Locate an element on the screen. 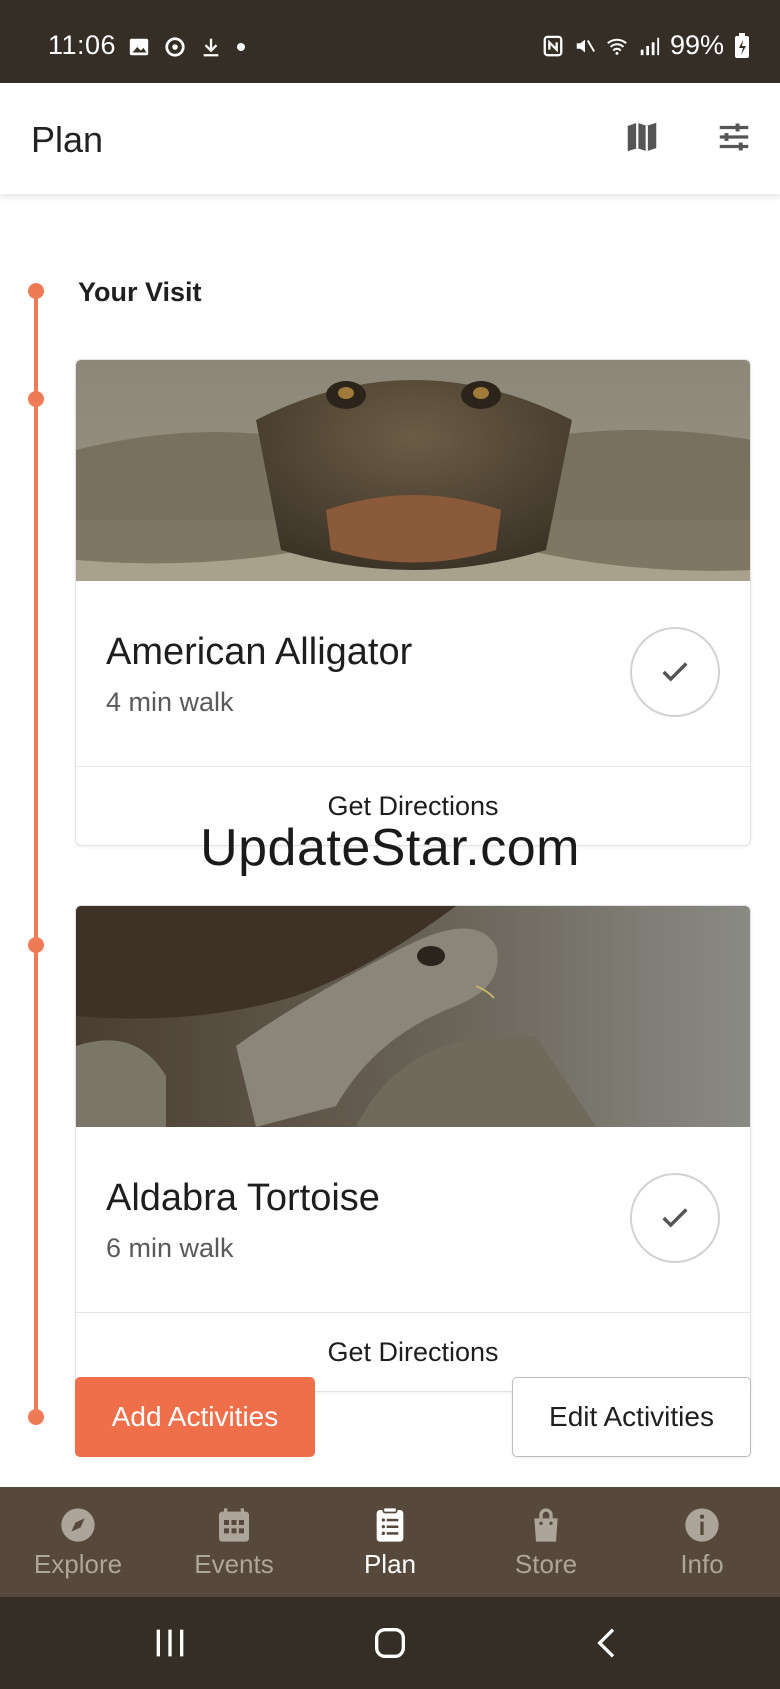 The image size is (780, 1689). home-button is located at coordinates (390, 1643).